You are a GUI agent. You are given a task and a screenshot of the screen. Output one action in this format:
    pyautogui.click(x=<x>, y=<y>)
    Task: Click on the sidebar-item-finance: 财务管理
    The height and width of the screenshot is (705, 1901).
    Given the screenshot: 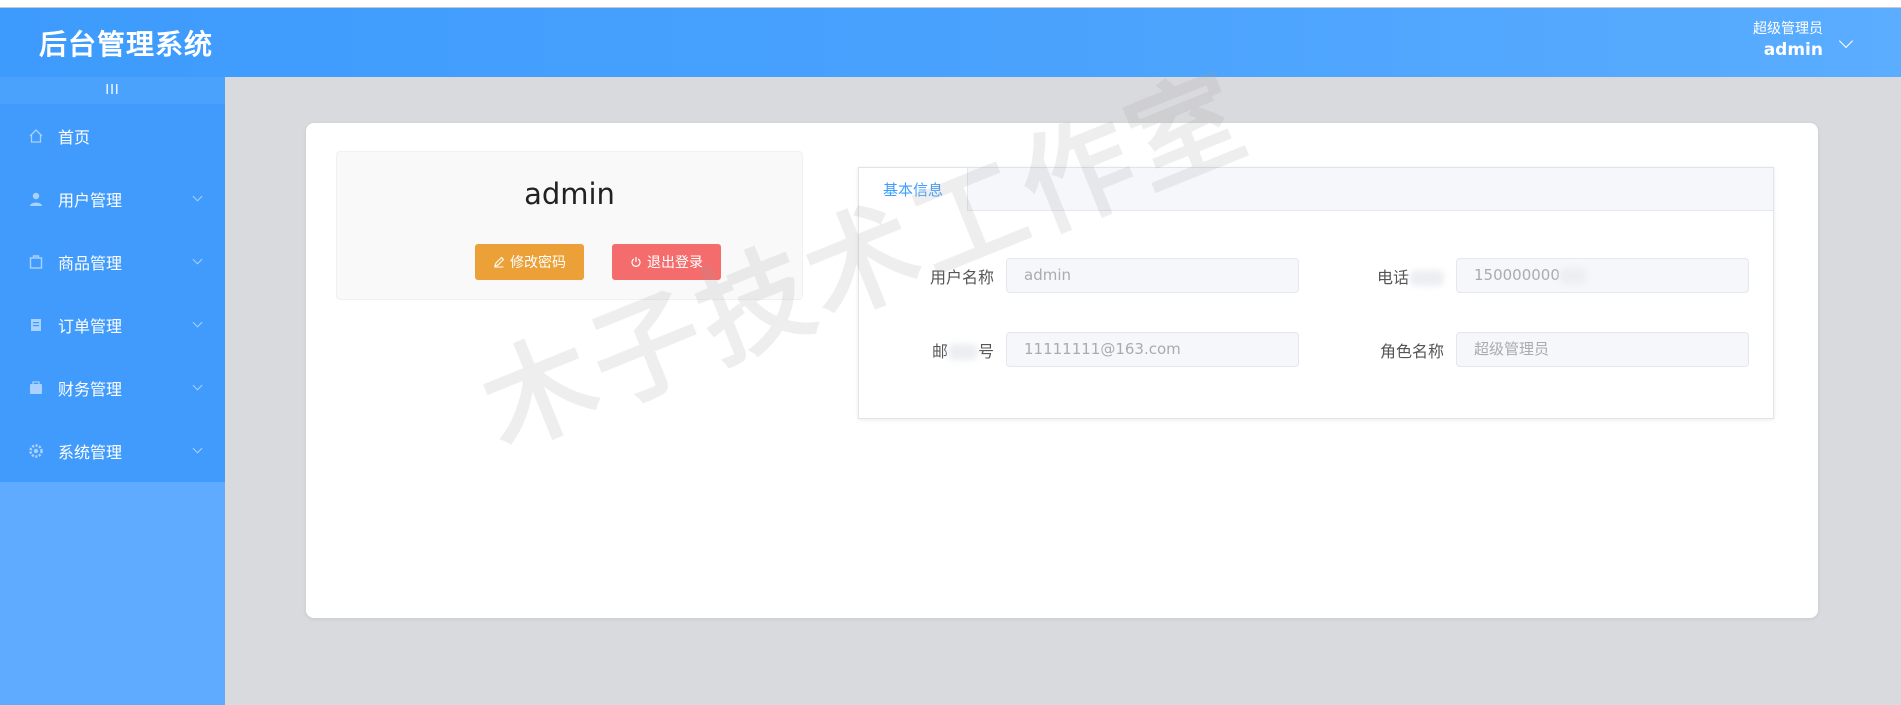 What is the action you would take?
    pyautogui.click(x=112, y=387)
    